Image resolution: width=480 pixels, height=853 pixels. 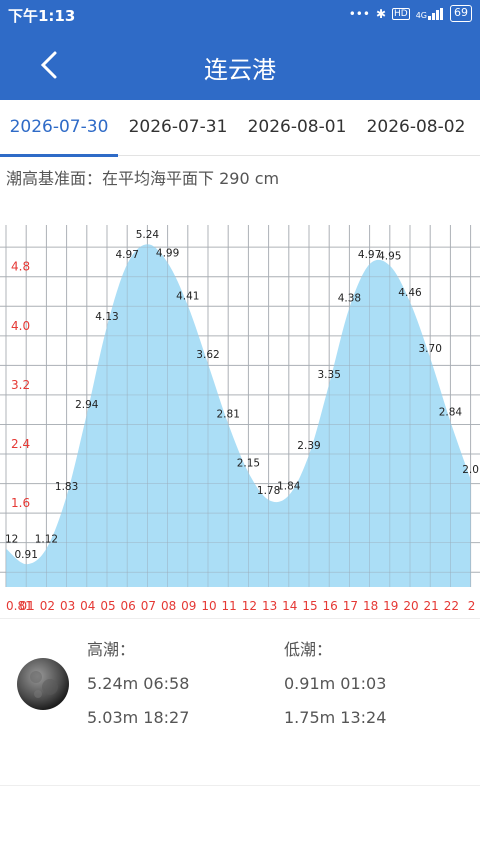 I want to click on signal-bars-icon, so click(x=435, y=13).